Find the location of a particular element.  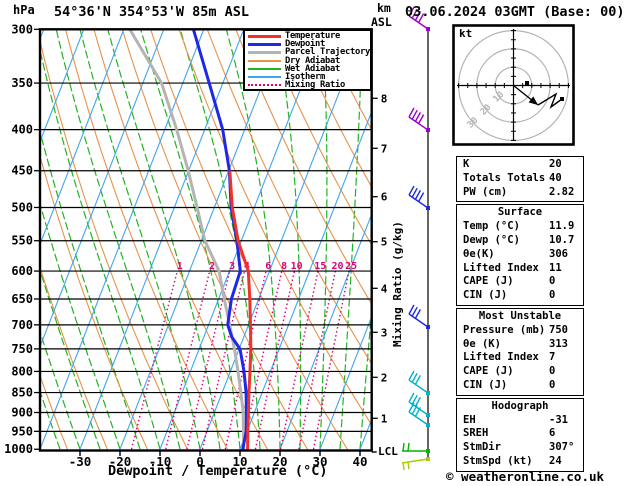

mixing-ratio-value-label: 6 is located at coordinates (268, 266).